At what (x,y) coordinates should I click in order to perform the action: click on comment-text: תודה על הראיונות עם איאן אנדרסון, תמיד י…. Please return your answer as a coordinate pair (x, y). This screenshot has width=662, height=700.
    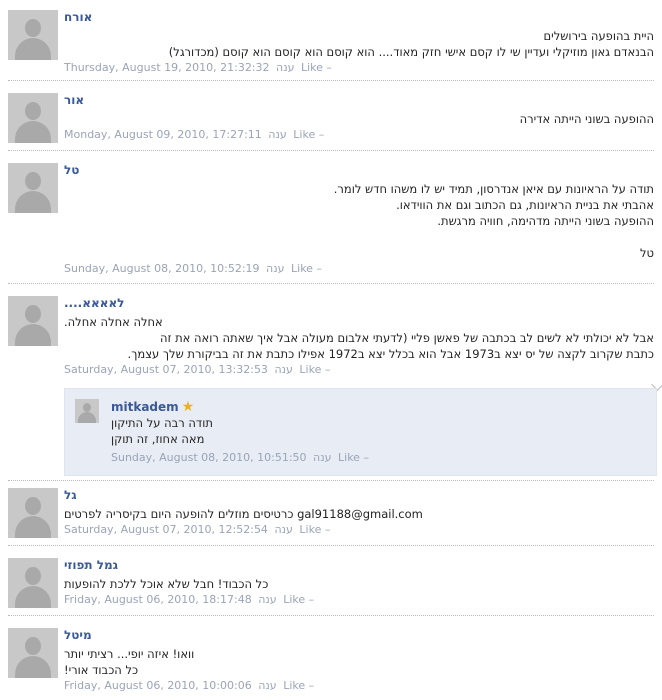
    Looking at the image, I should click on (493, 189).